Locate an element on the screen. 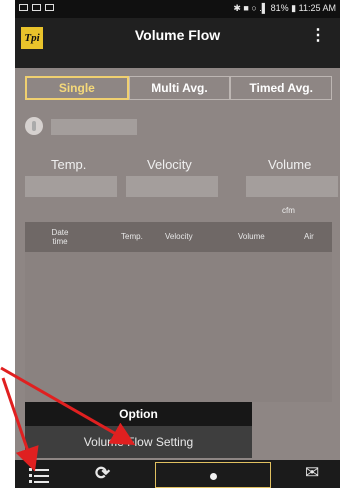 The height and width of the screenshot is (488, 355). annotation-arrows is located at coordinates (68, 419).